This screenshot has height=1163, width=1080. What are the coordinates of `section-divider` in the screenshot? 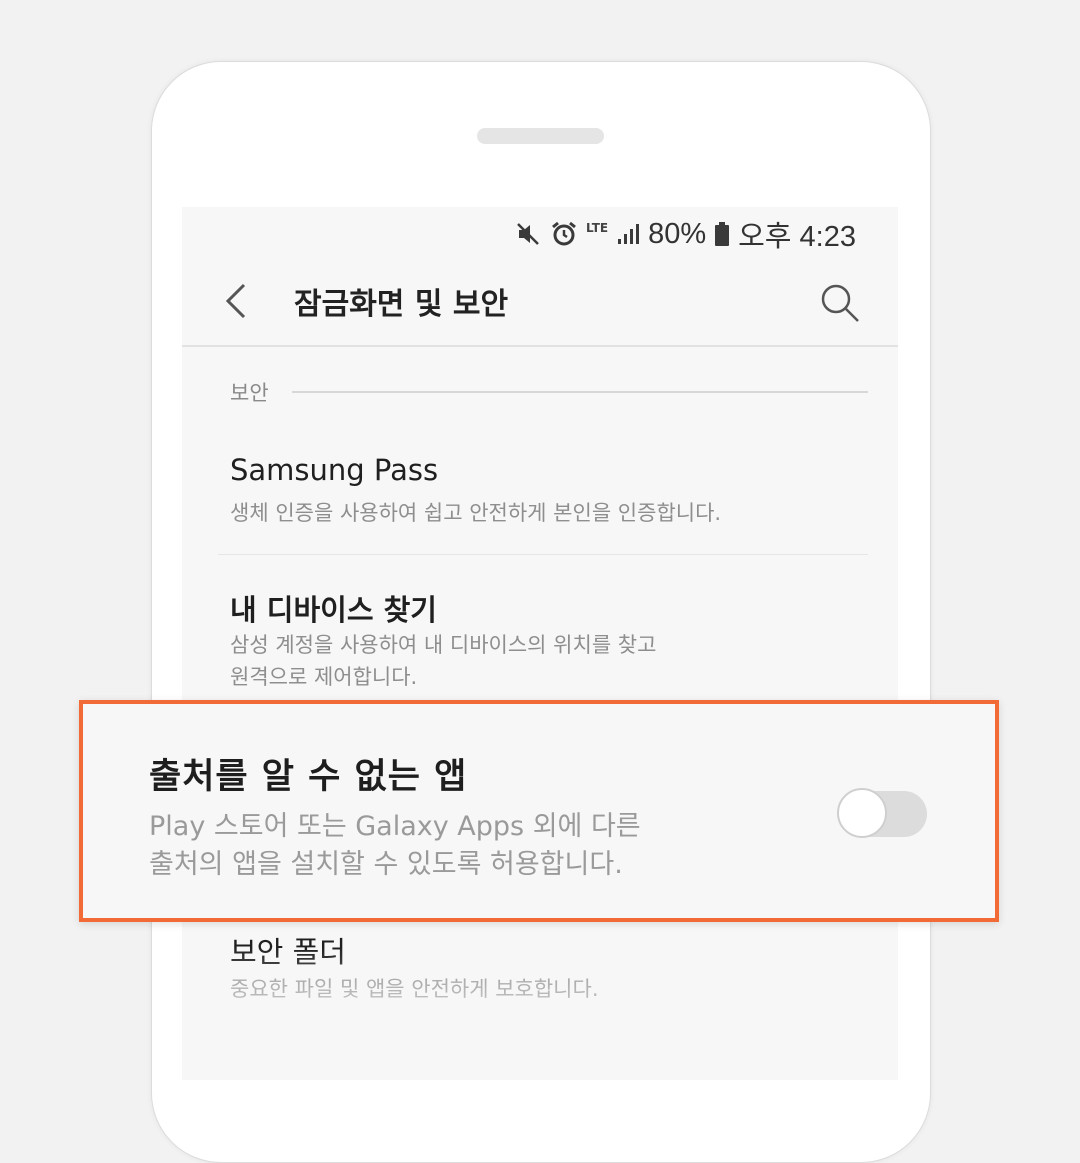 It's located at (580, 392).